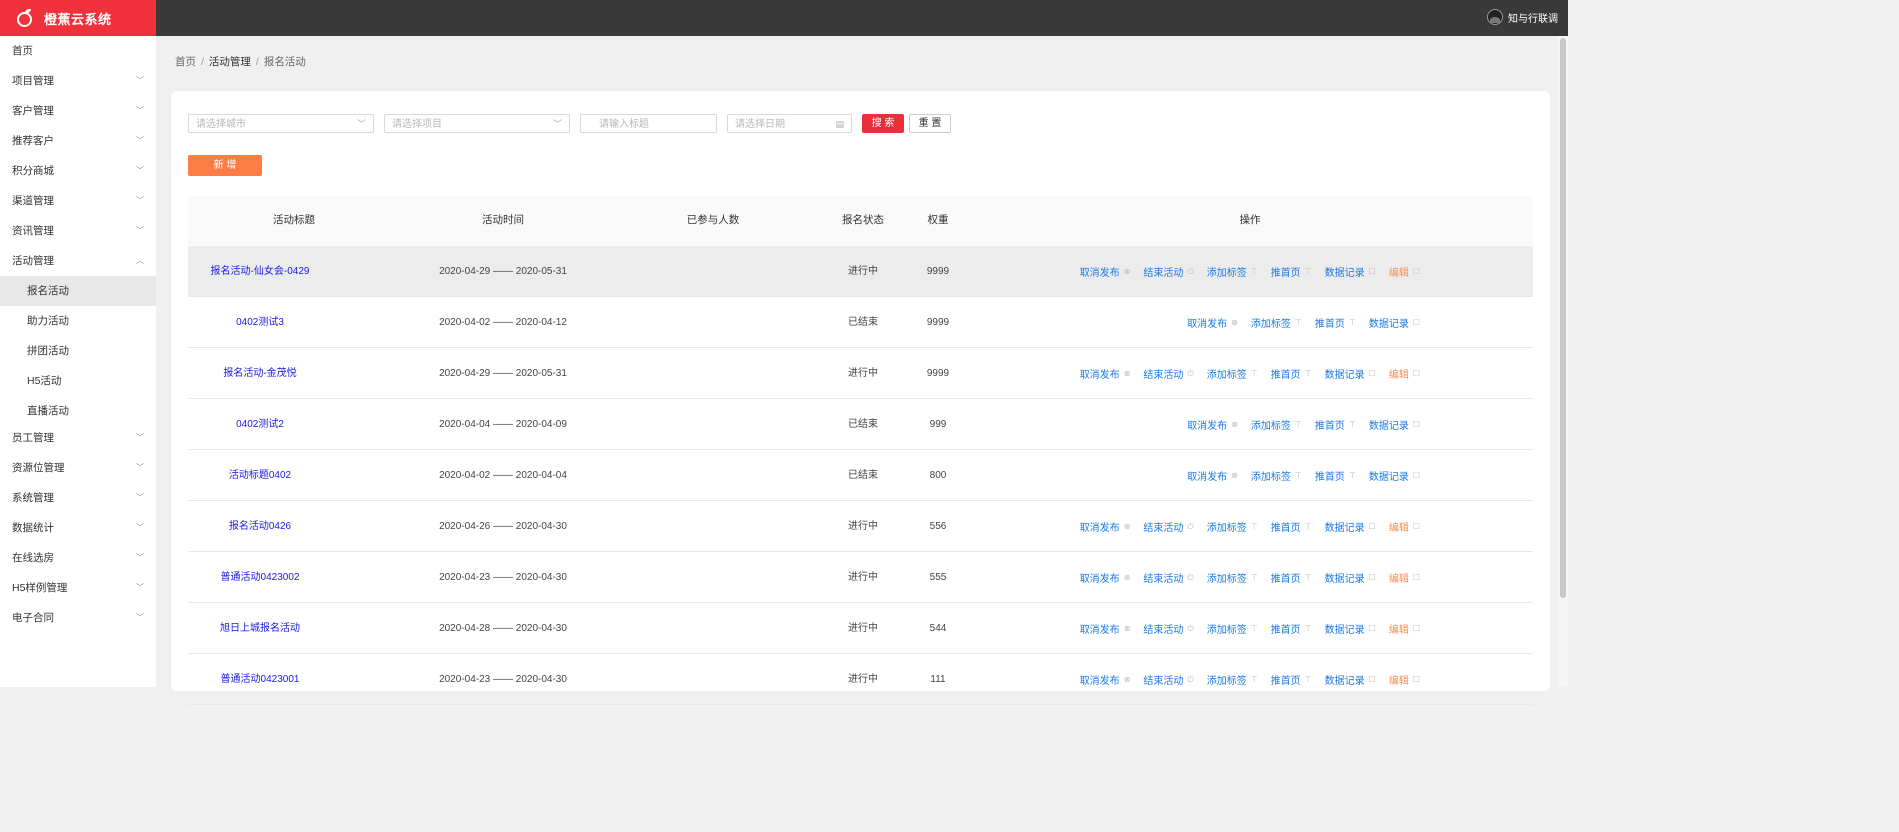 This screenshot has width=1899, height=832. Describe the element at coordinates (930, 123) in the screenshot. I see `reset-button: 重 置` at that location.